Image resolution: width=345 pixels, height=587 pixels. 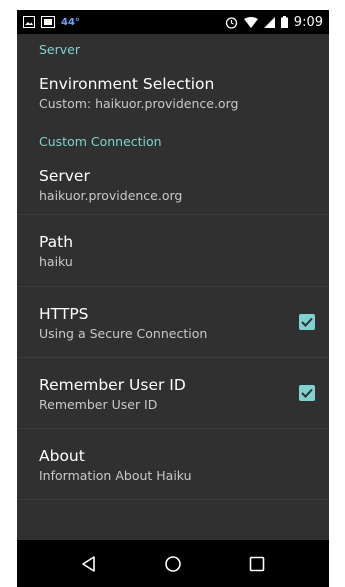 What do you see at coordinates (173, 322) in the screenshot?
I see `setting-https: HTTPS Using a Secure Connection` at bounding box center [173, 322].